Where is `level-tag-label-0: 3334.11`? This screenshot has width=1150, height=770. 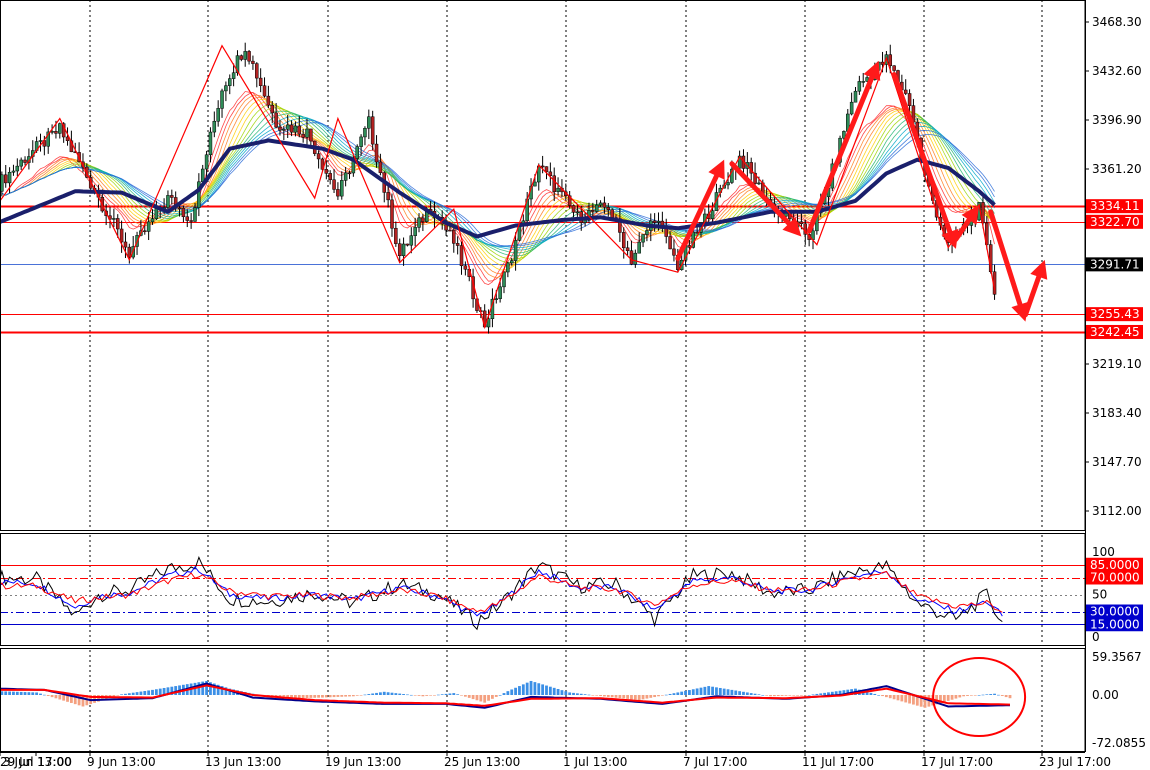 level-tag-label-0: 3334.11 is located at coordinates (1115, 206).